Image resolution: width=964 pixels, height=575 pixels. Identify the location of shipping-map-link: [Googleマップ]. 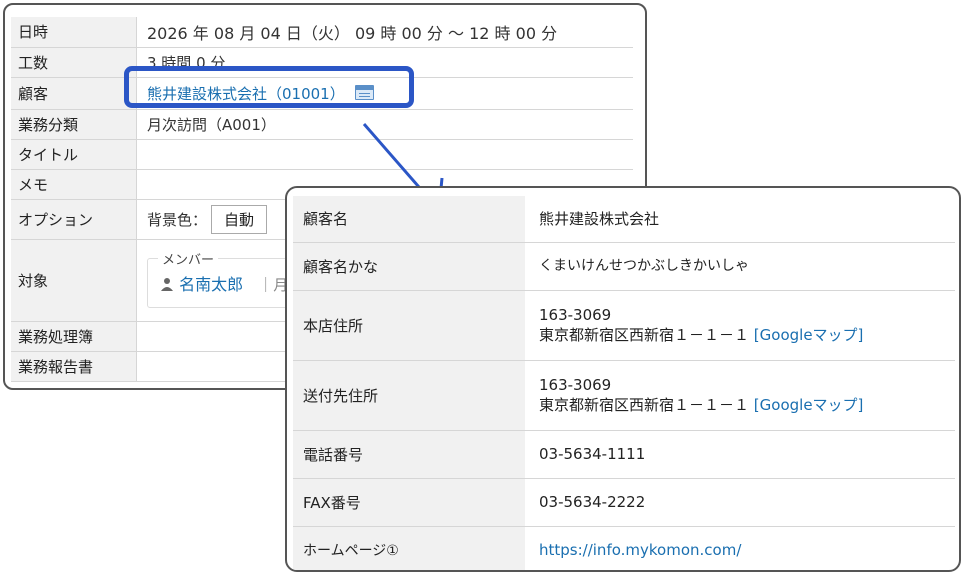
(809, 405).